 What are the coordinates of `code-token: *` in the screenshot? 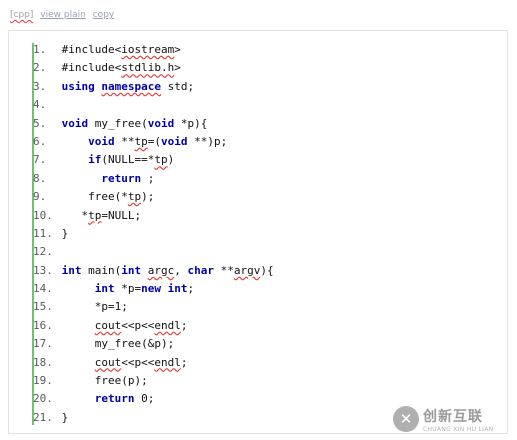 It's located at (72, 215).